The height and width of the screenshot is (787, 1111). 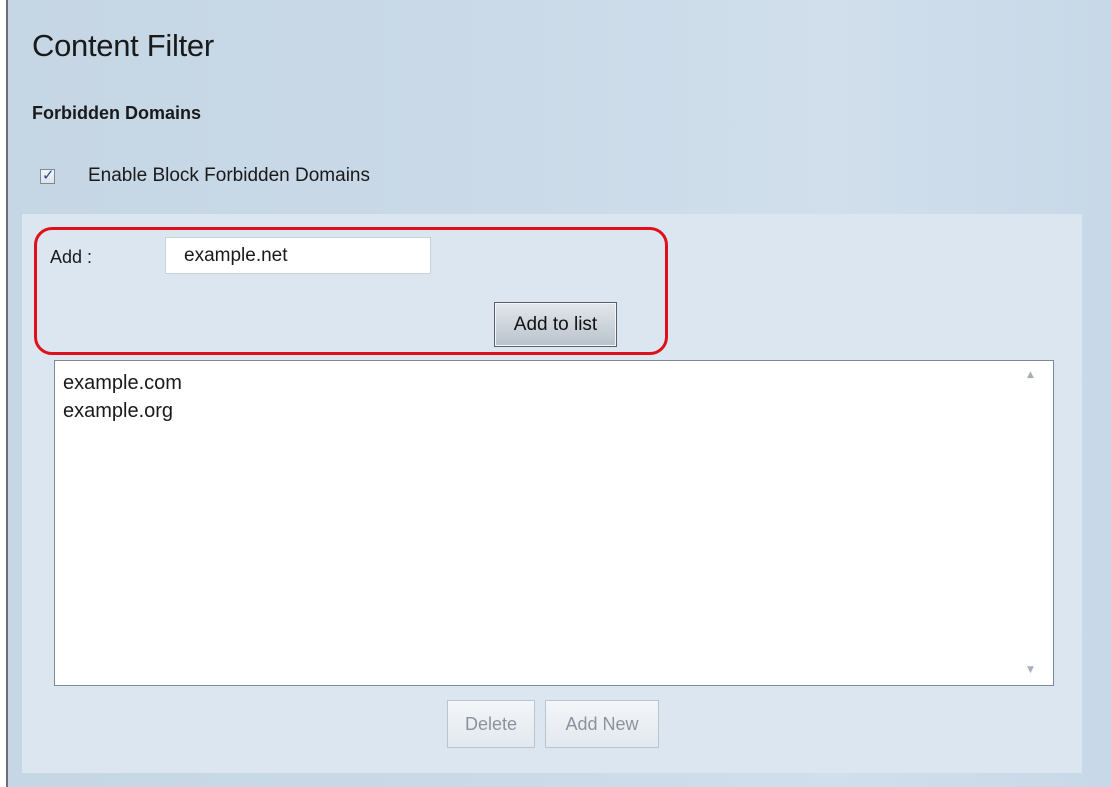 I want to click on enable-block-row: ✓ Enable Block Forbidden Domains, so click(x=205, y=176).